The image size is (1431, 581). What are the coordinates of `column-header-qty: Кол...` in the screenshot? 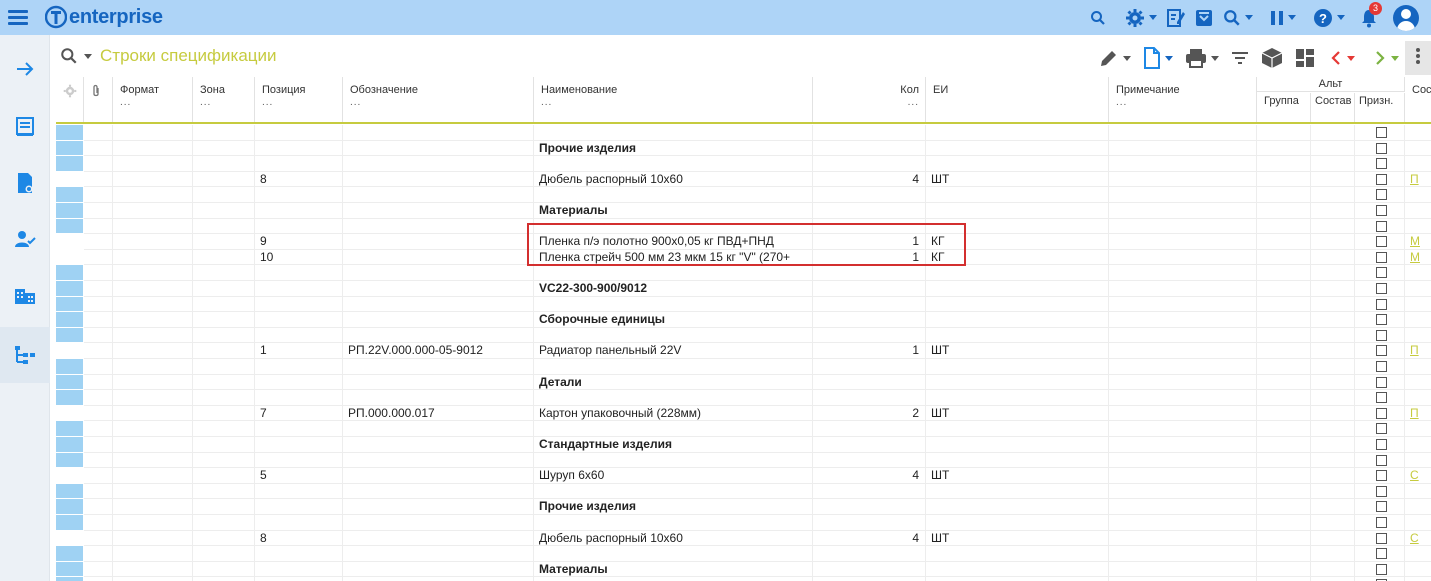 It's located at (869, 100).